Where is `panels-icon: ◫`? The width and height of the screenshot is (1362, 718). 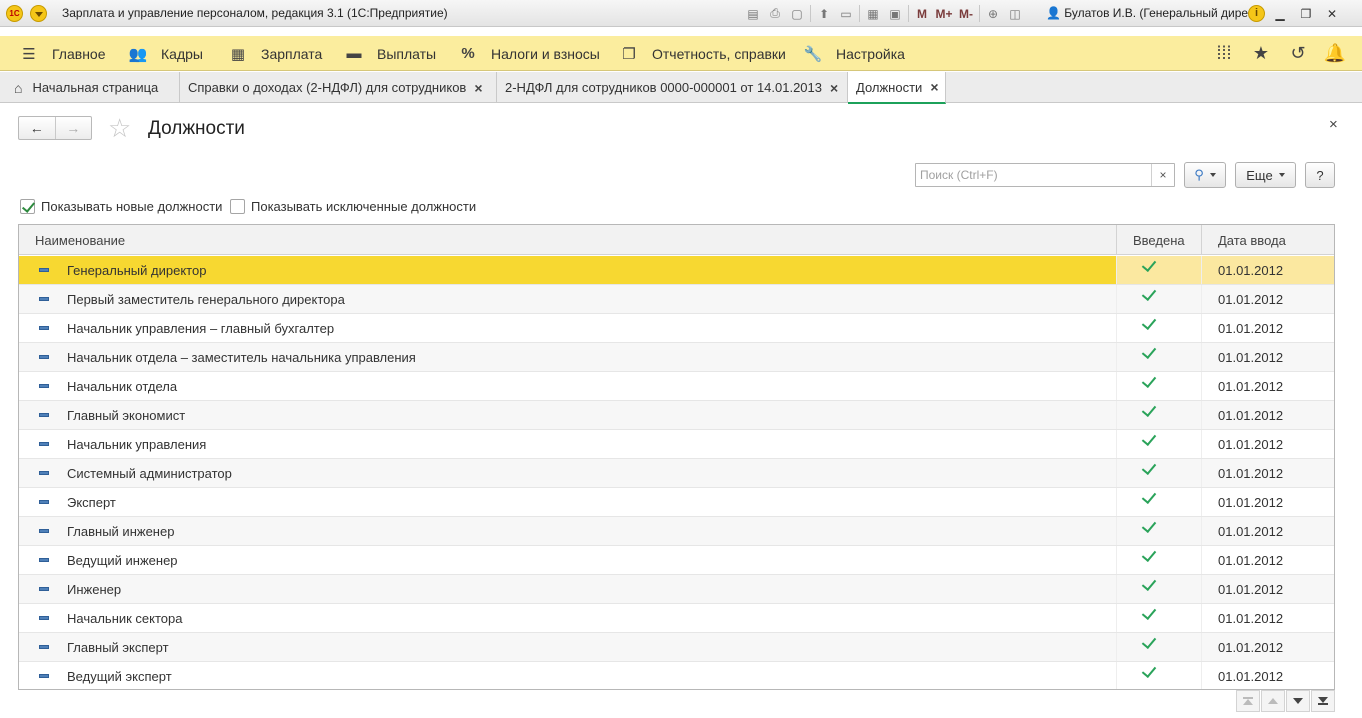
panels-icon: ◫ is located at coordinates (1015, 13).